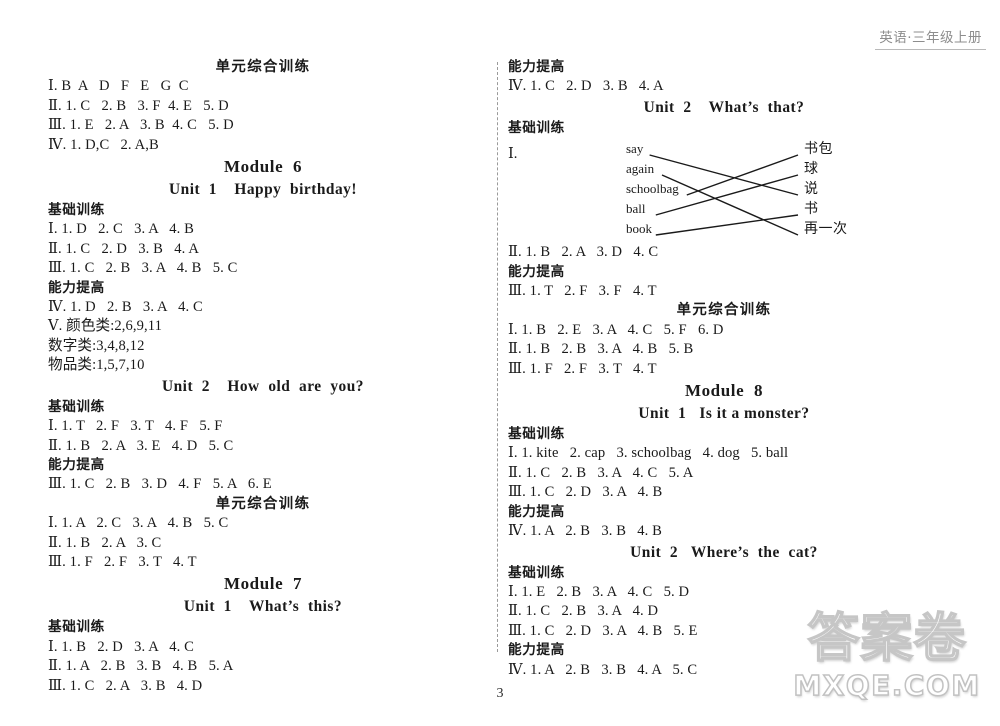 This screenshot has height=726, width=1000. I want to click on answer-line-4: Ⅰ. 1. B 2. E 3. A 4. C 5. F 6. D, so click(616, 329).